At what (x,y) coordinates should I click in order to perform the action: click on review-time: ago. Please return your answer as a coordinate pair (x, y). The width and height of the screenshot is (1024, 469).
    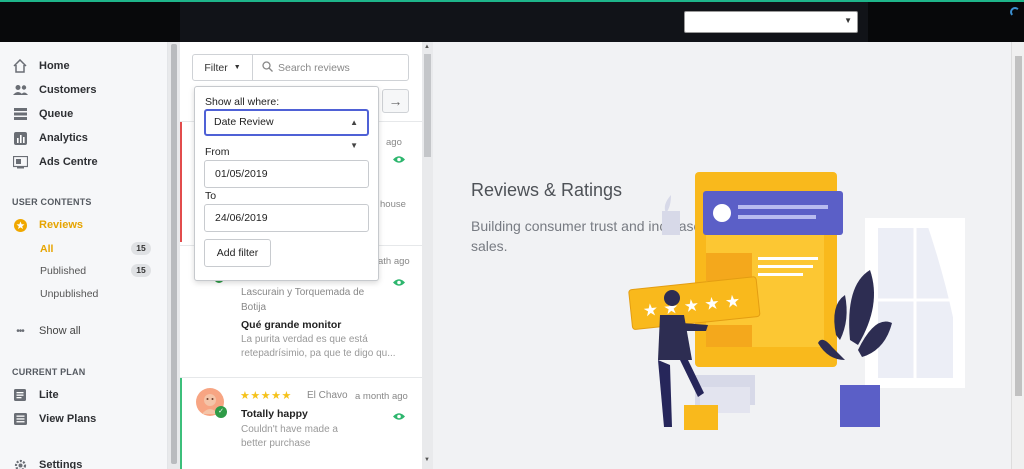
    Looking at the image, I should click on (394, 142).